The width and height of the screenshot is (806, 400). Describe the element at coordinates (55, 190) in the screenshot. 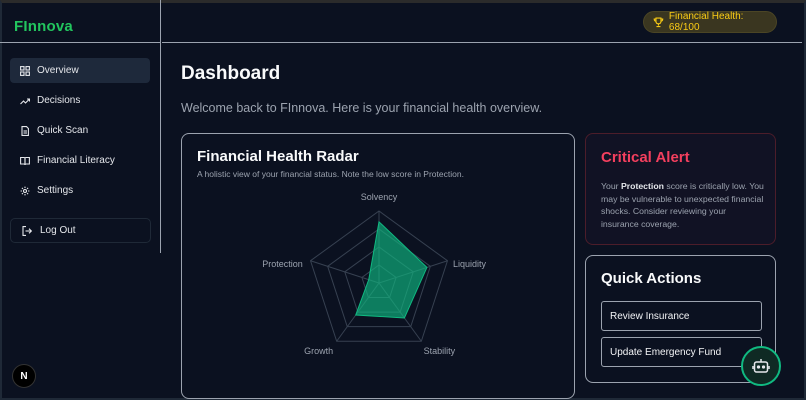

I see `sidebar-item-label: Settings` at that location.